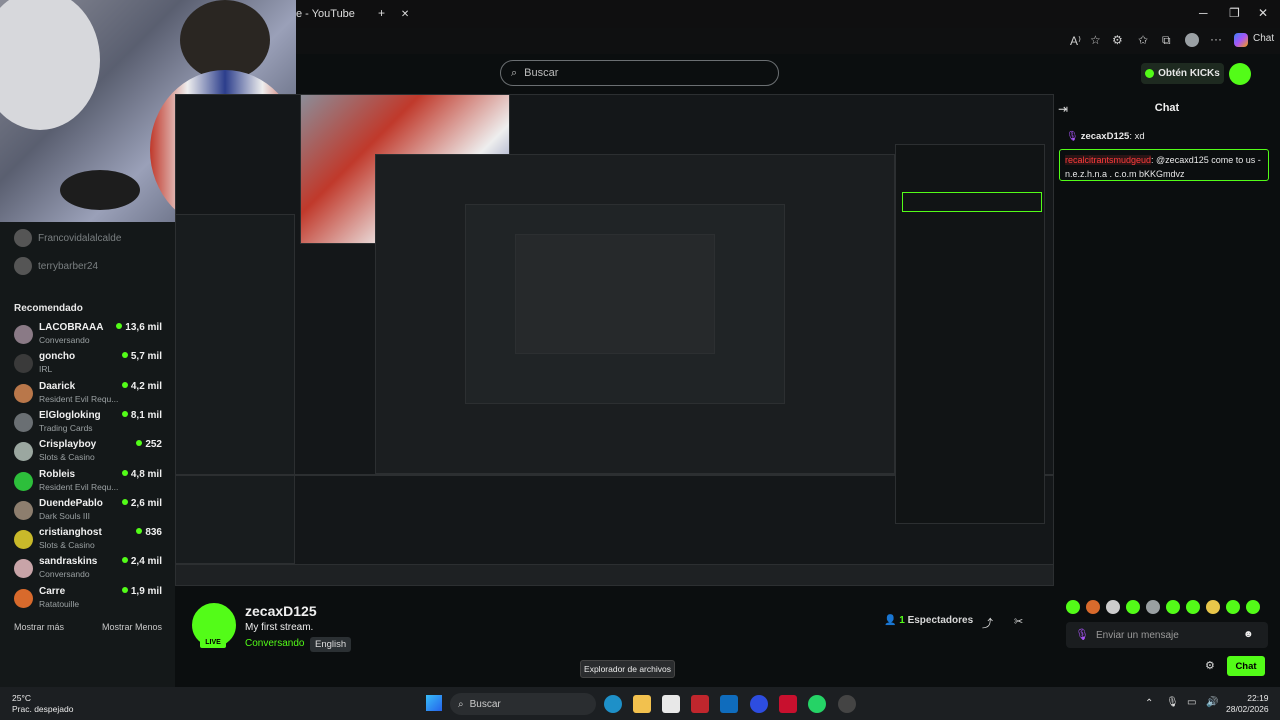 This screenshot has width=1280, height=720. What do you see at coordinates (281, 611) in the screenshot?
I see `streamer-name: zecaxD125` at bounding box center [281, 611].